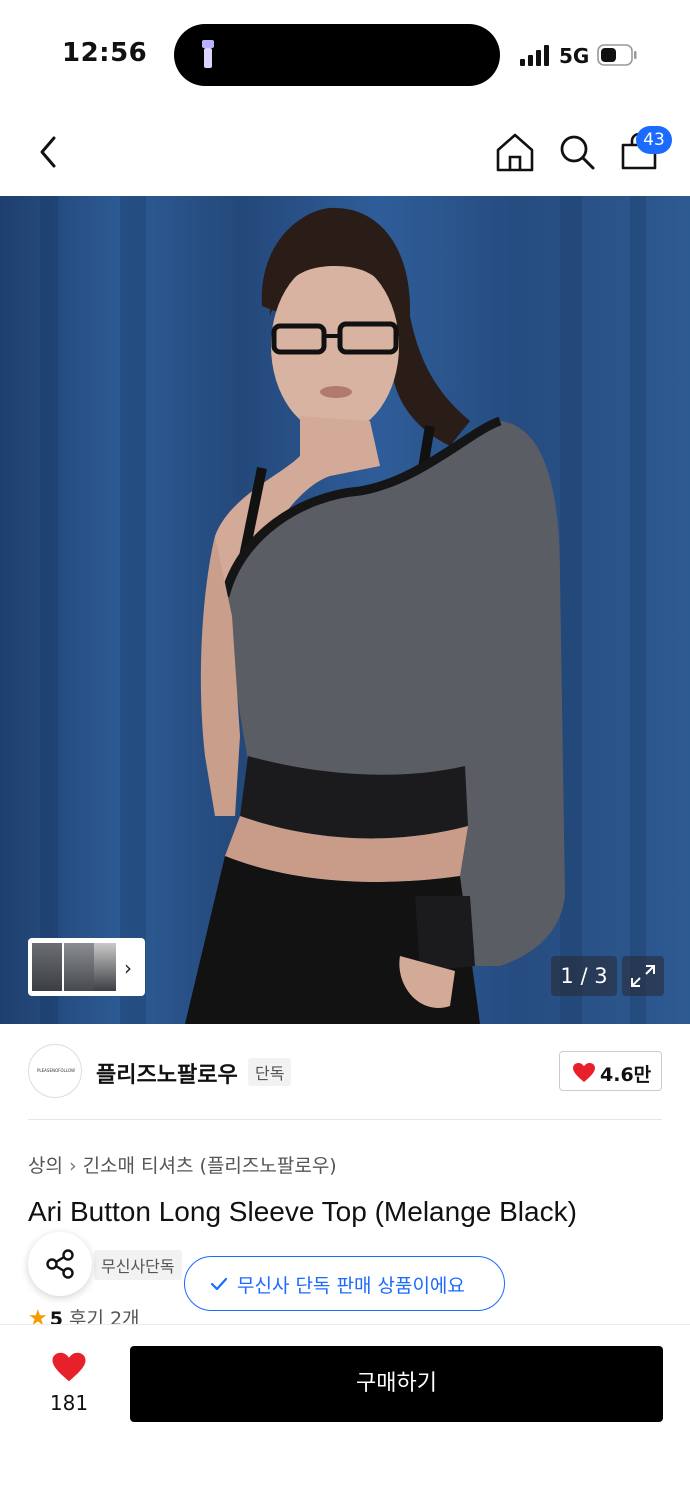  I want to click on expand-button, so click(643, 976).